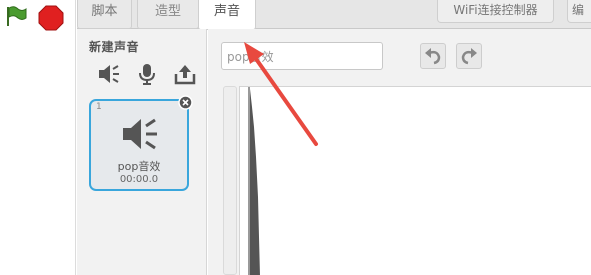  Describe the element at coordinates (38, 137) in the screenshot. I see `stage-controls` at that location.